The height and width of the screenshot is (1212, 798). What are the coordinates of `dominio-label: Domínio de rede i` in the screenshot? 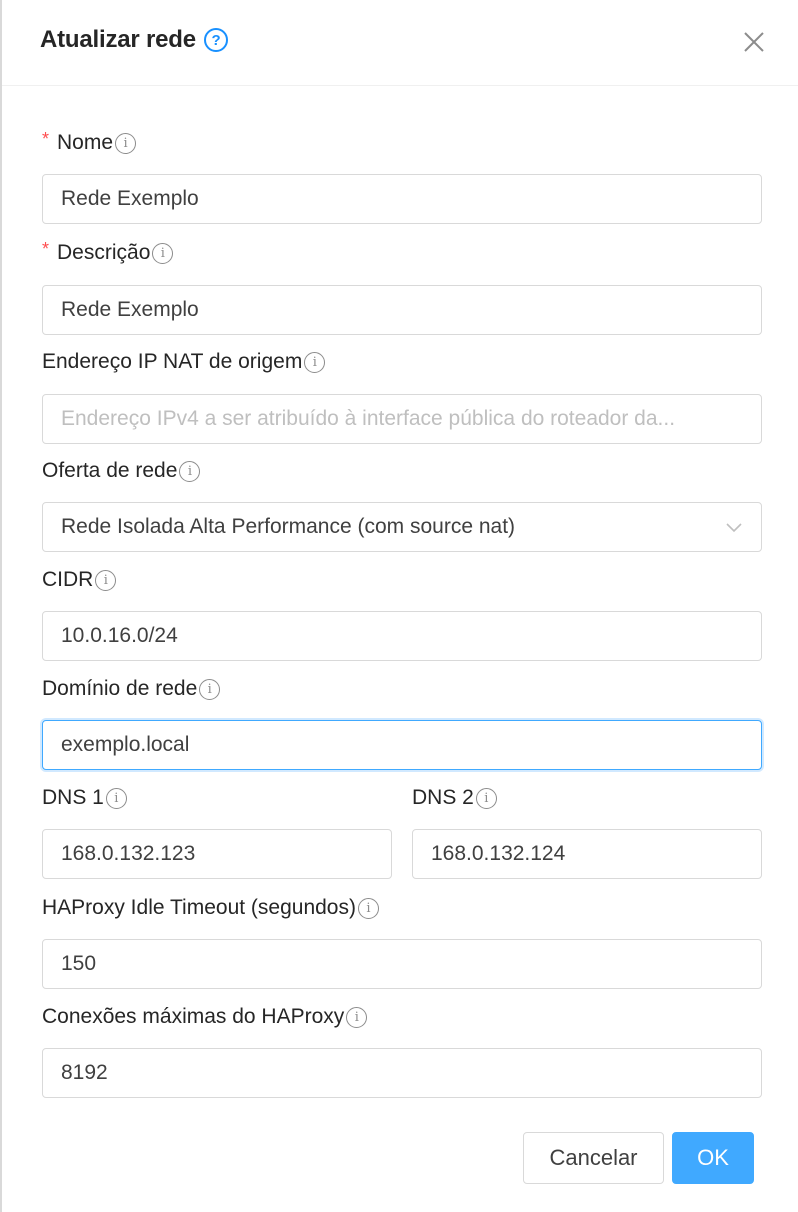 It's located at (131, 689).